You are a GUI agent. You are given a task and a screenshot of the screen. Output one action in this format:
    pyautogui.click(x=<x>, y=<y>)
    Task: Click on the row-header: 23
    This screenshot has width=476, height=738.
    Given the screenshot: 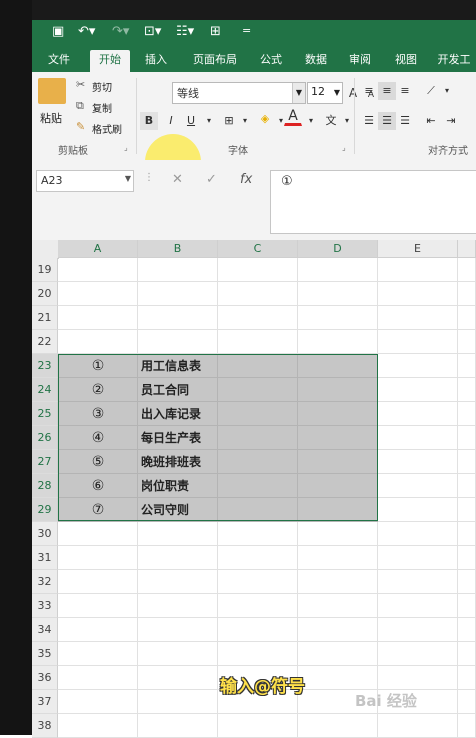 What is the action you would take?
    pyautogui.click(x=45, y=366)
    